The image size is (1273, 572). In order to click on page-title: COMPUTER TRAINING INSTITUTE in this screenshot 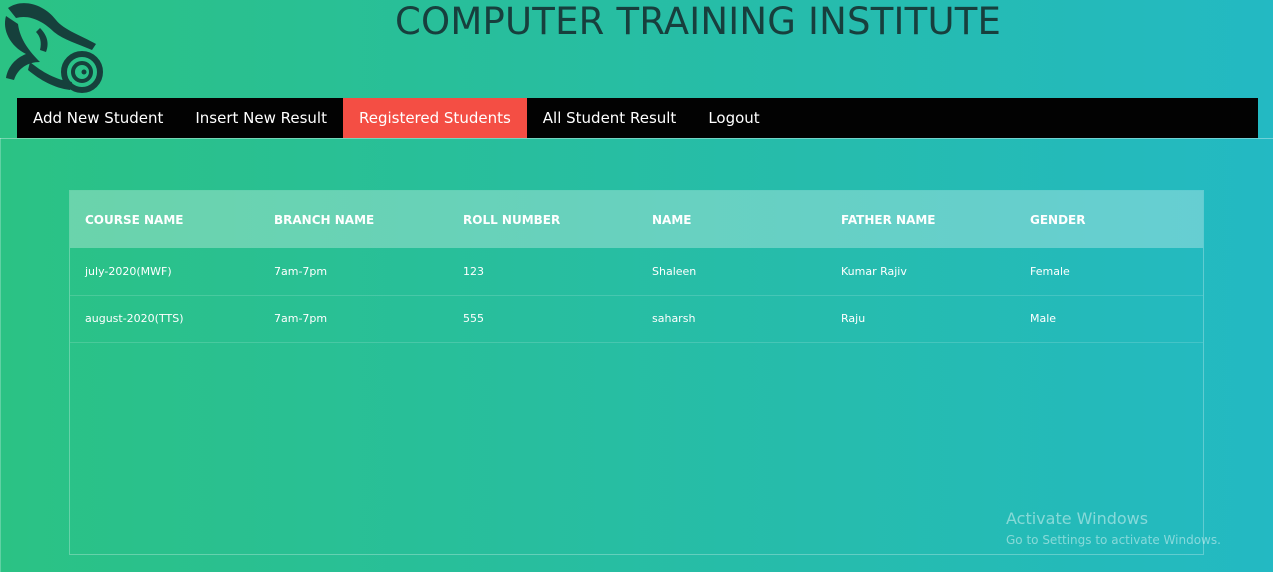, I will do `click(698, 21)`.